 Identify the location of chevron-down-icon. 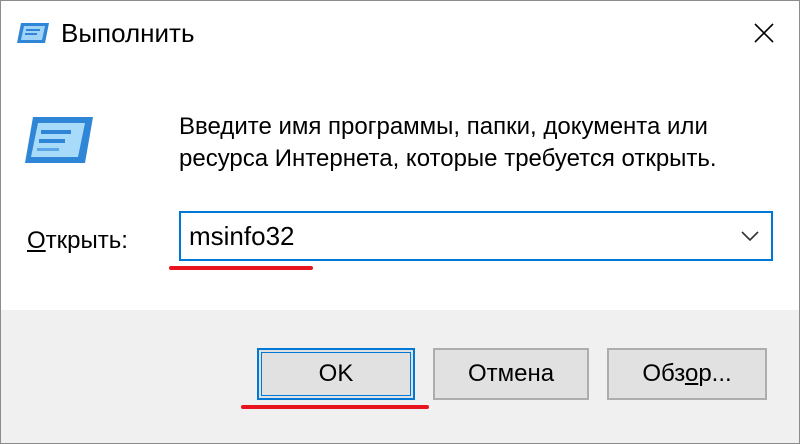
(750, 236).